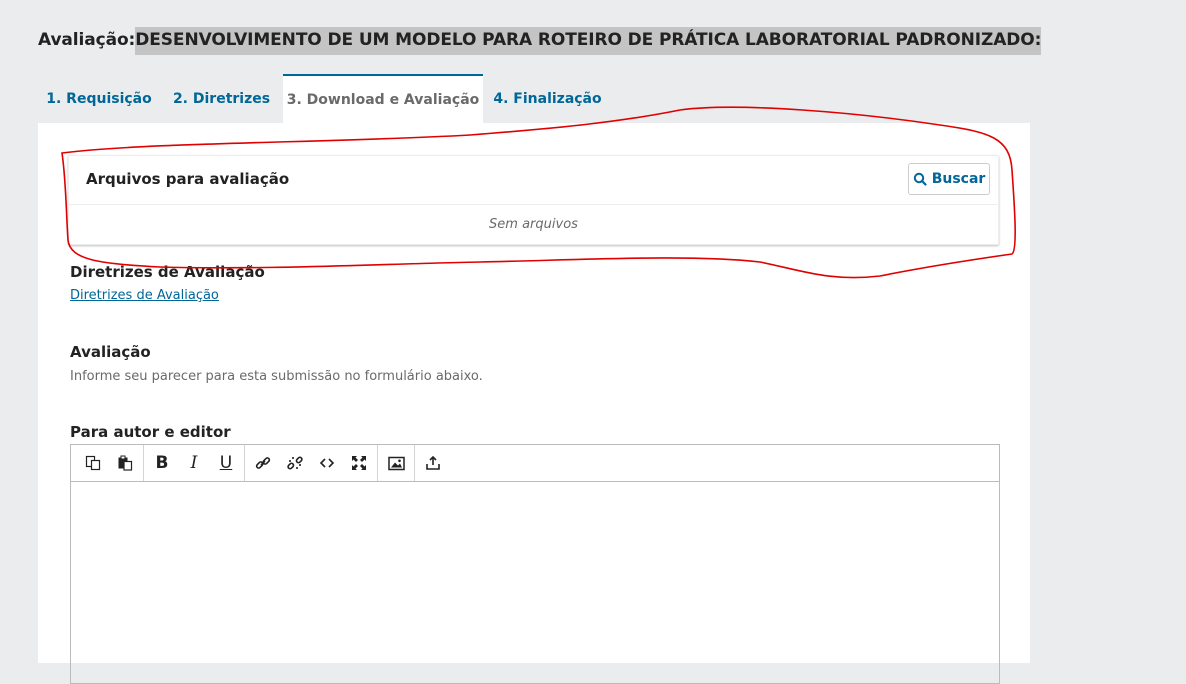 The height and width of the screenshot is (684, 1186). I want to click on empty-files-message: Sem arquivos, so click(533, 224).